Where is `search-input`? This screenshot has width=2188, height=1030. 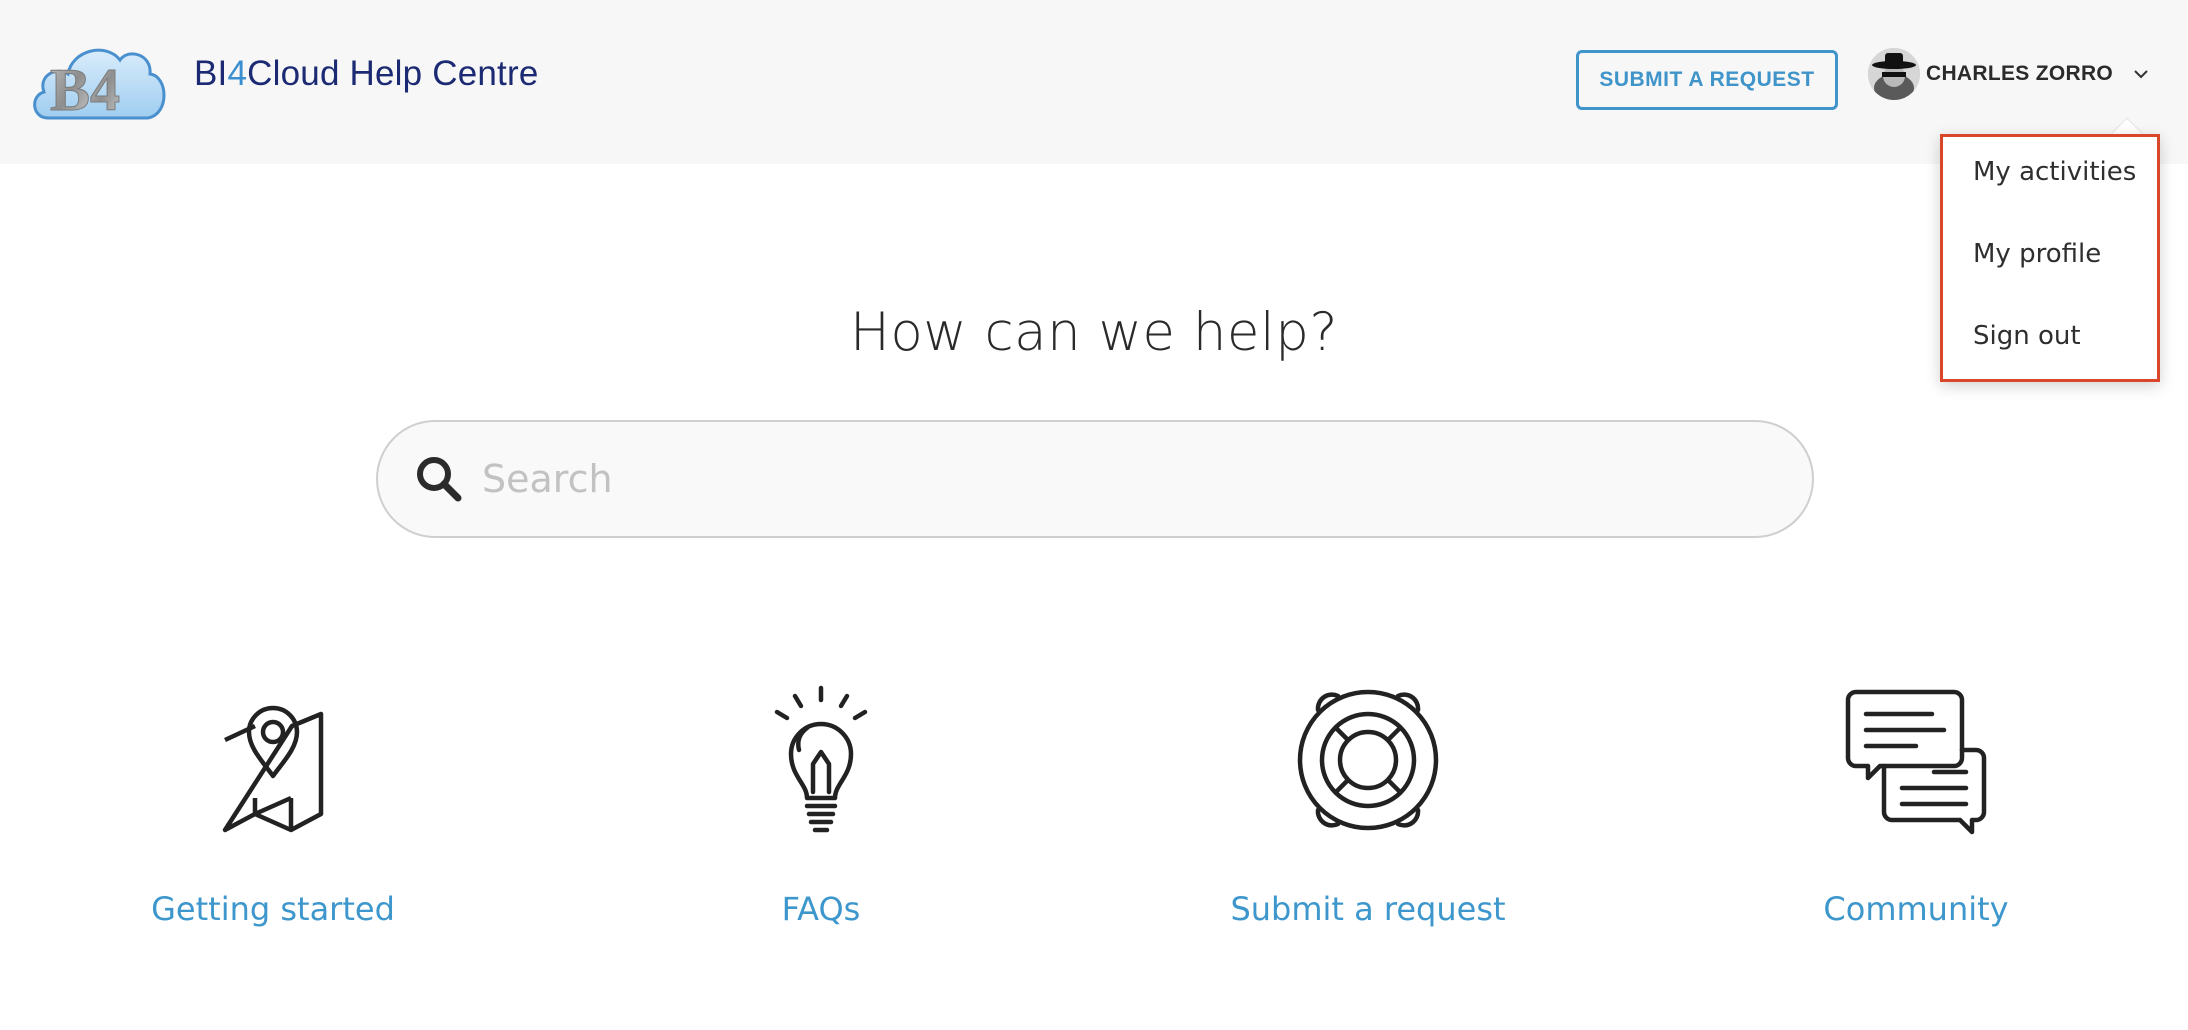 search-input is located at coordinates (1147, 479).